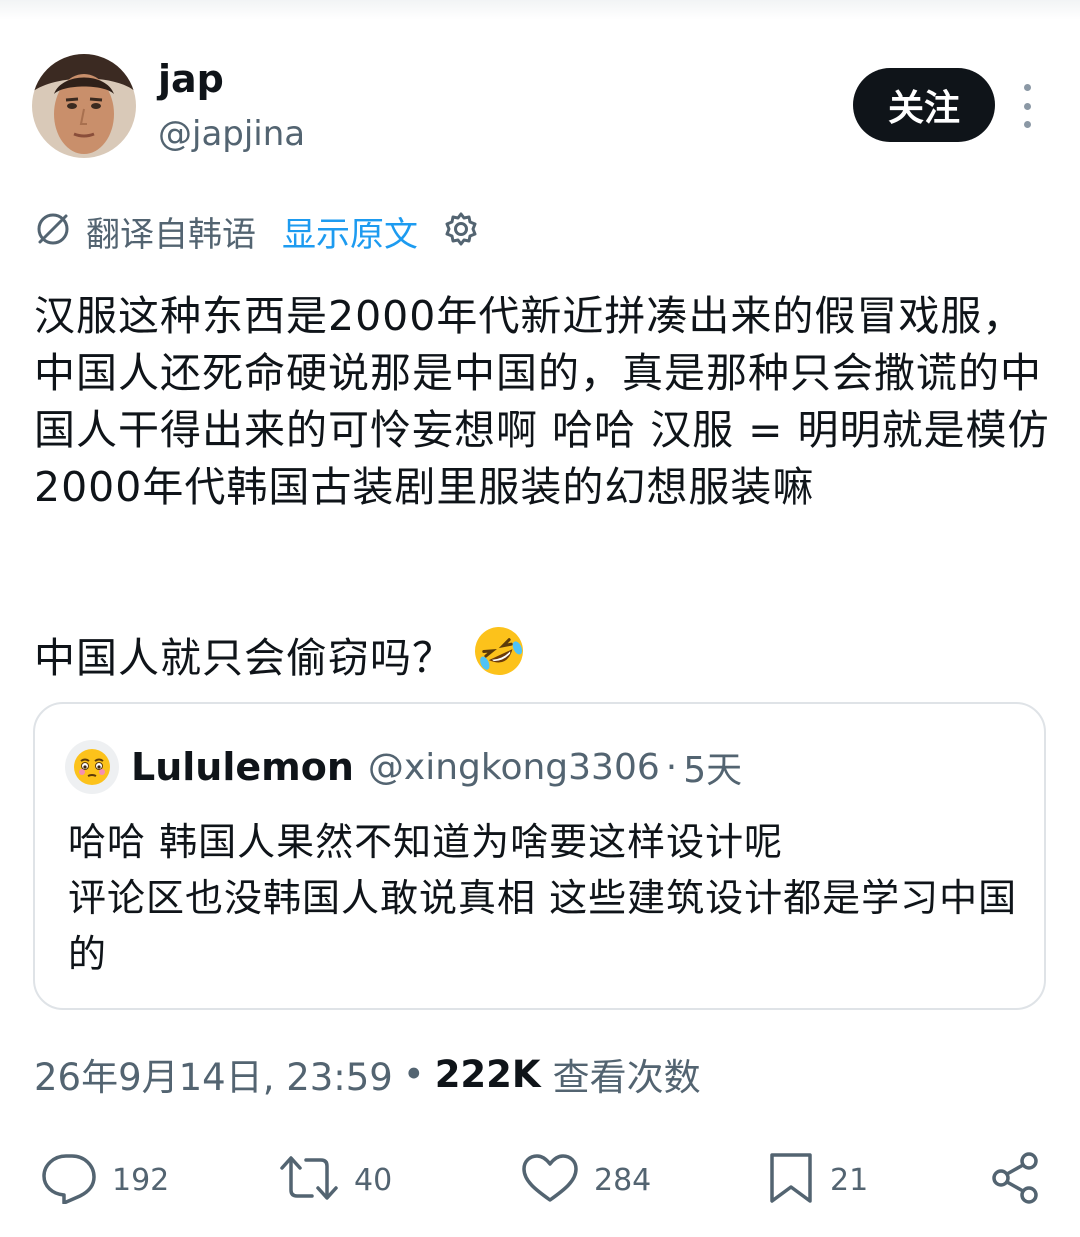  Describe the element at coordinates (627, 1074) in the screenshot. I see `views-label: 查看次数` at that location.